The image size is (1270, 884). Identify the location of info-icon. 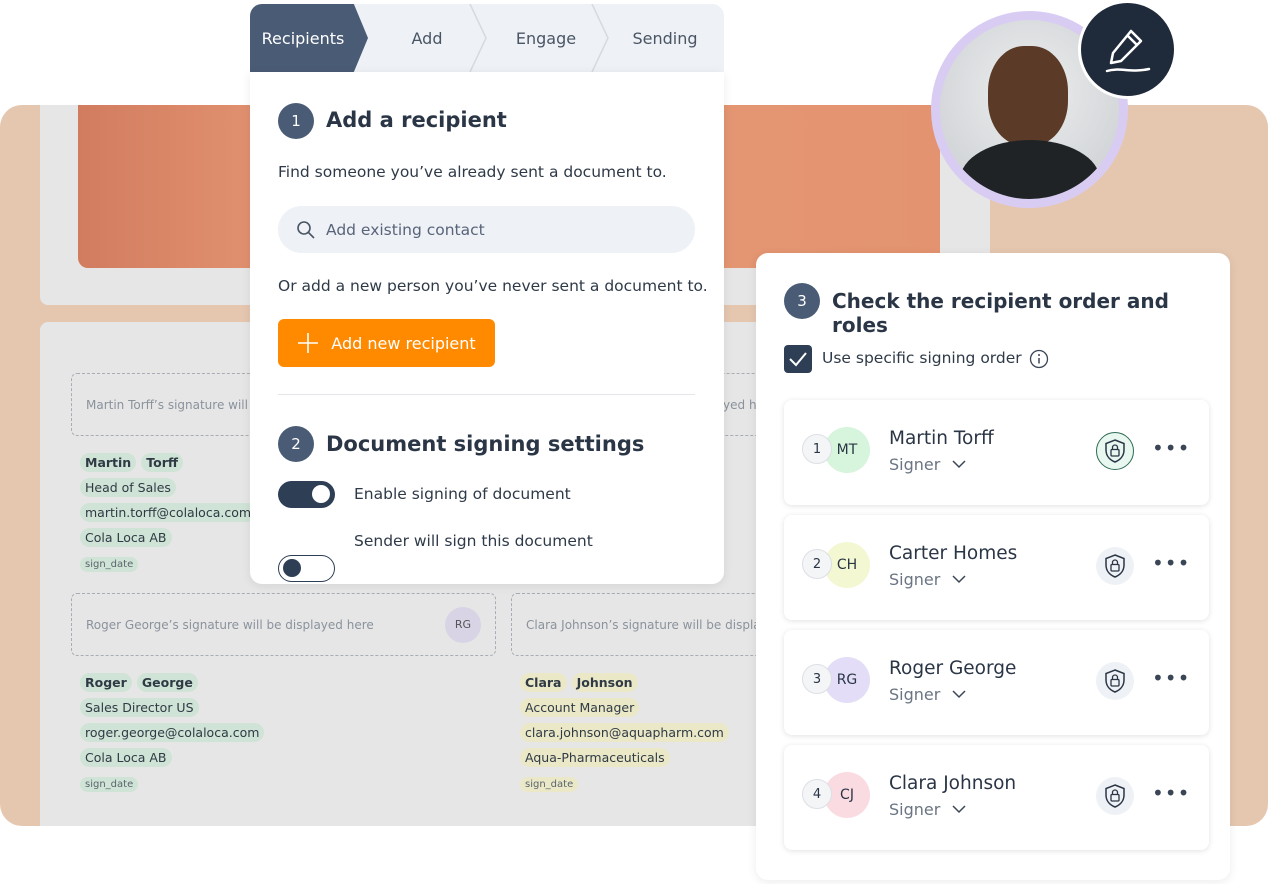
(1039, 359).